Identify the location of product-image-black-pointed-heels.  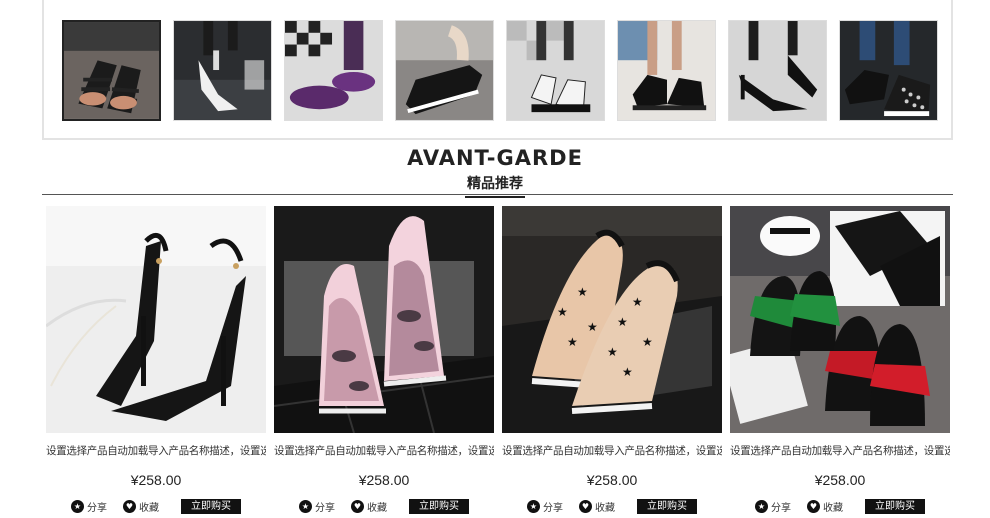
(156, 319).